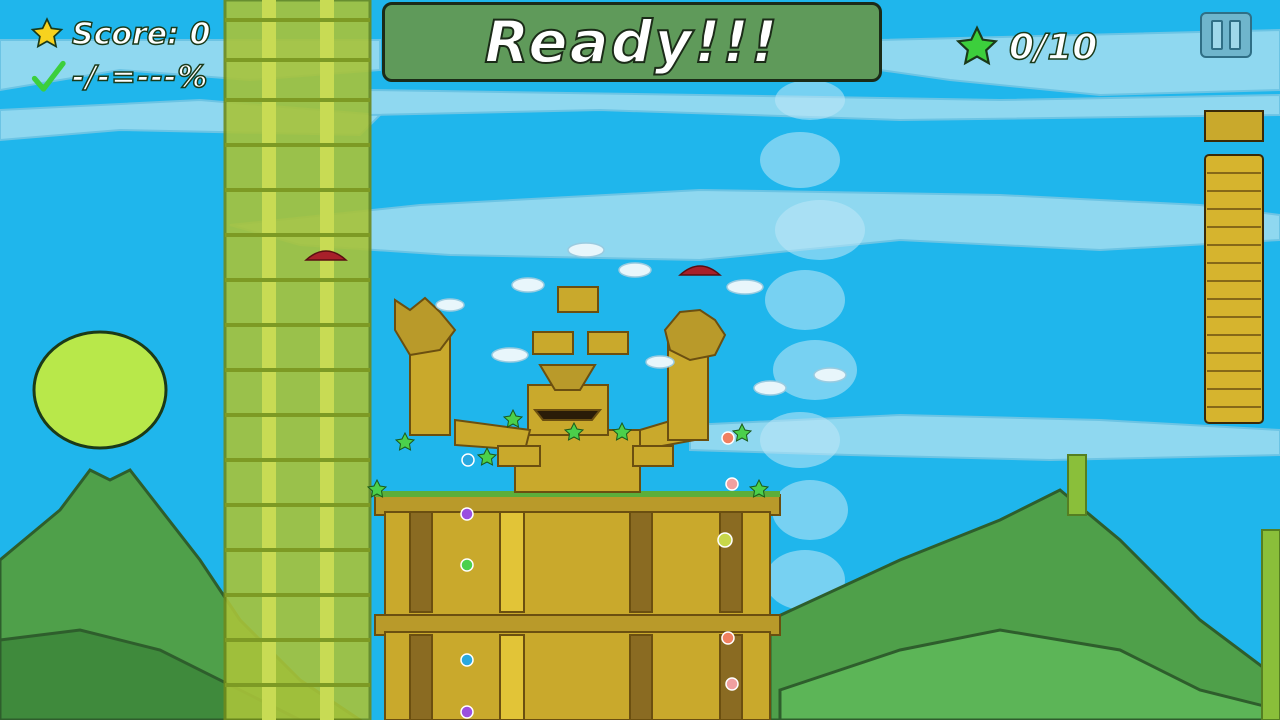 Image resolution: width=1280 pixels, height=720 pixels. Describe the element at coordinates (1226, 35) in the screenshot. I see `pause-button` at that location.